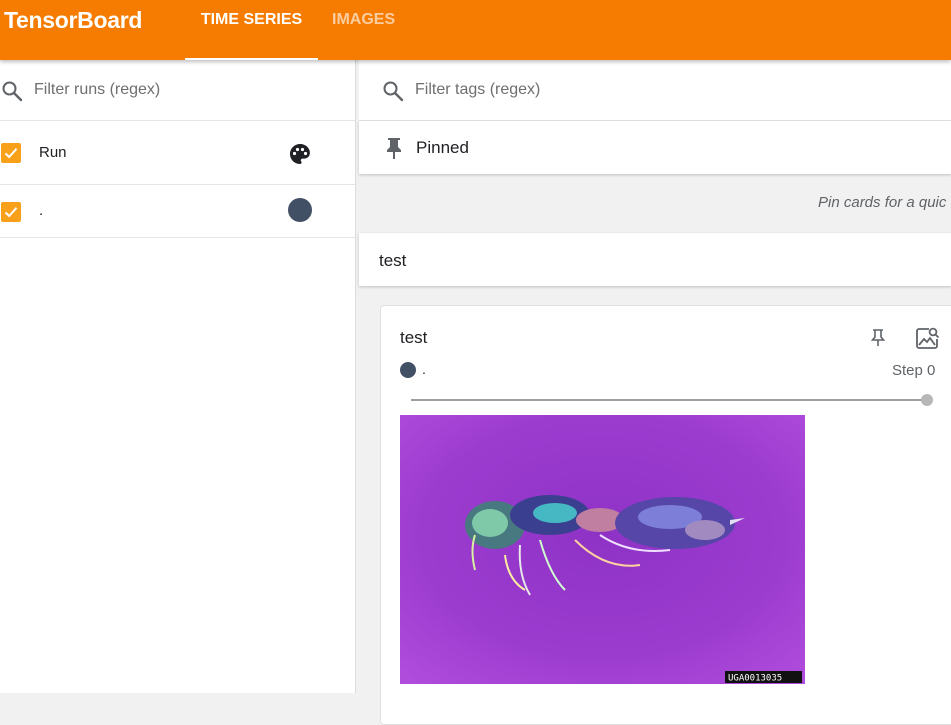  What do you see at coordinates (755, 679) in the screenshot?
I see `image-watermark: UGA0013035` at bounding box center [755, 679].